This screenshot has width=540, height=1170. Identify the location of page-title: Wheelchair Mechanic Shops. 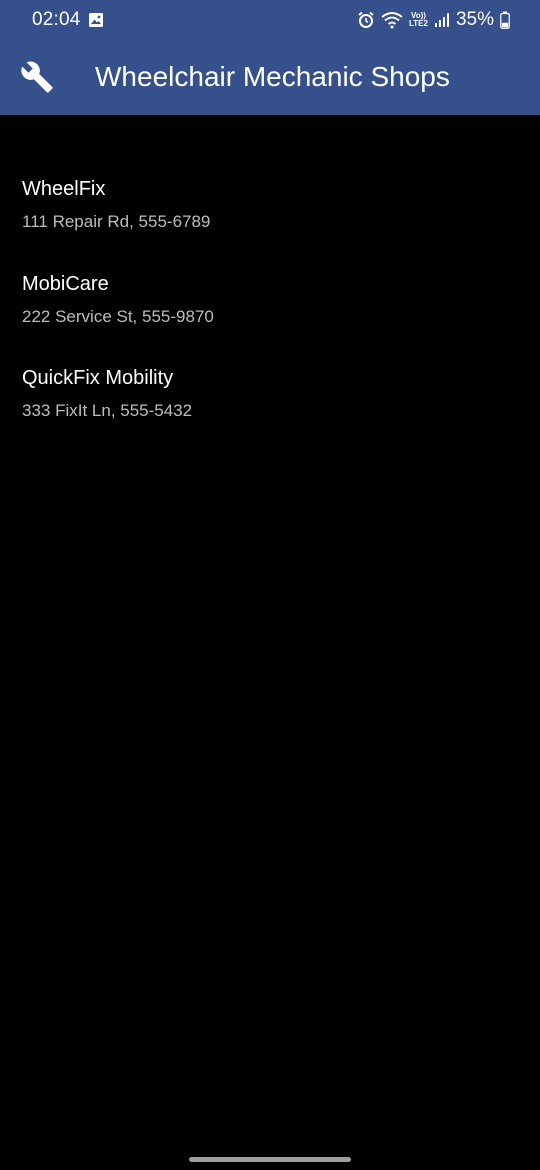
(272, 76).